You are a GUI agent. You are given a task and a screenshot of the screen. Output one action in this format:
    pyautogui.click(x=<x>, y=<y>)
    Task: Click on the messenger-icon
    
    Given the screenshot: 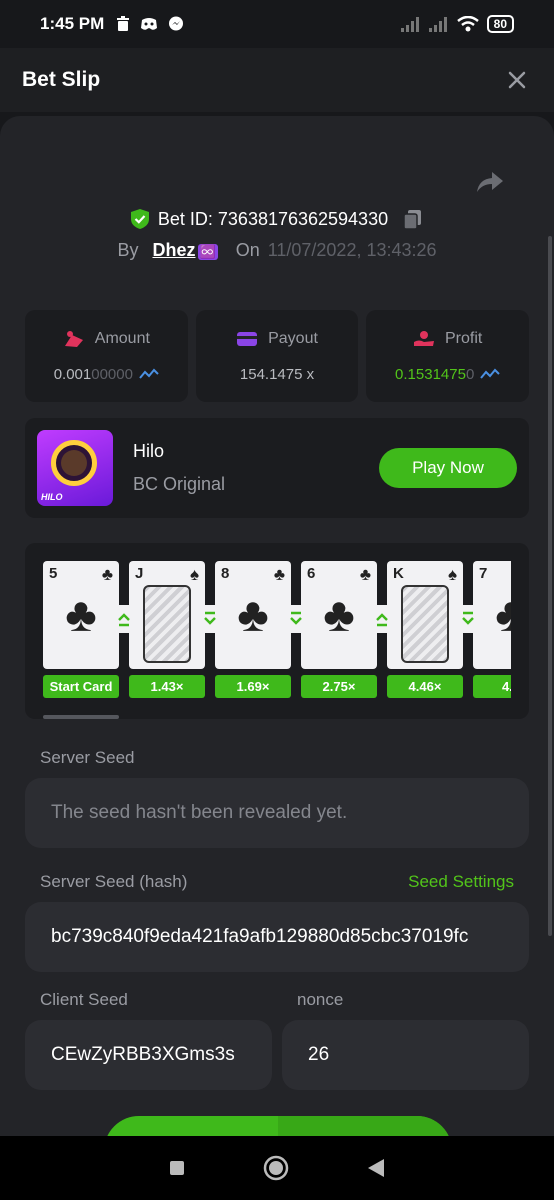 What is the action you would take?
    pyautogui.click(x=176, y=23)
    